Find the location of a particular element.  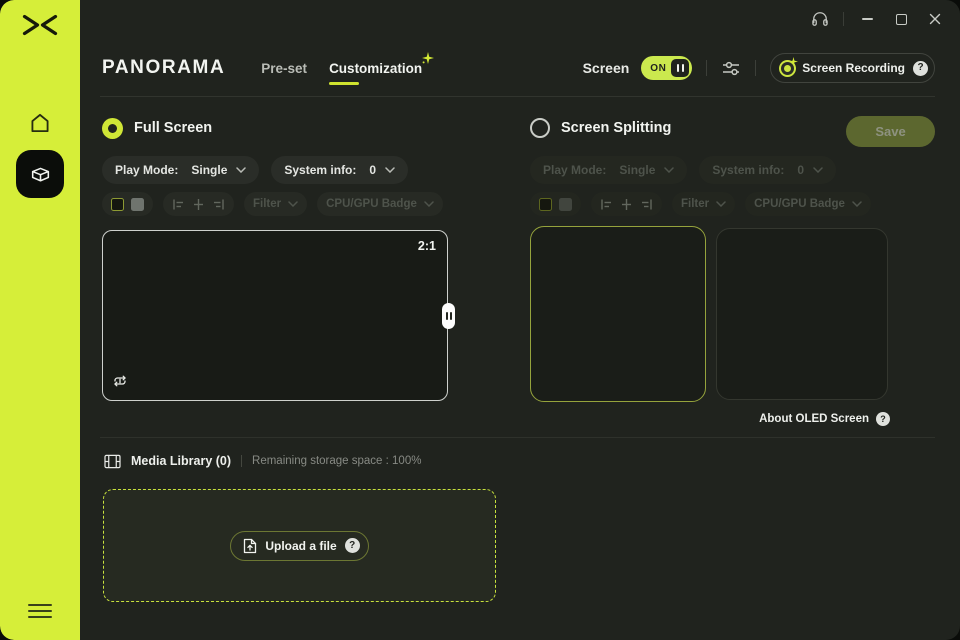

close-icon is located at coordinates (935, 19).